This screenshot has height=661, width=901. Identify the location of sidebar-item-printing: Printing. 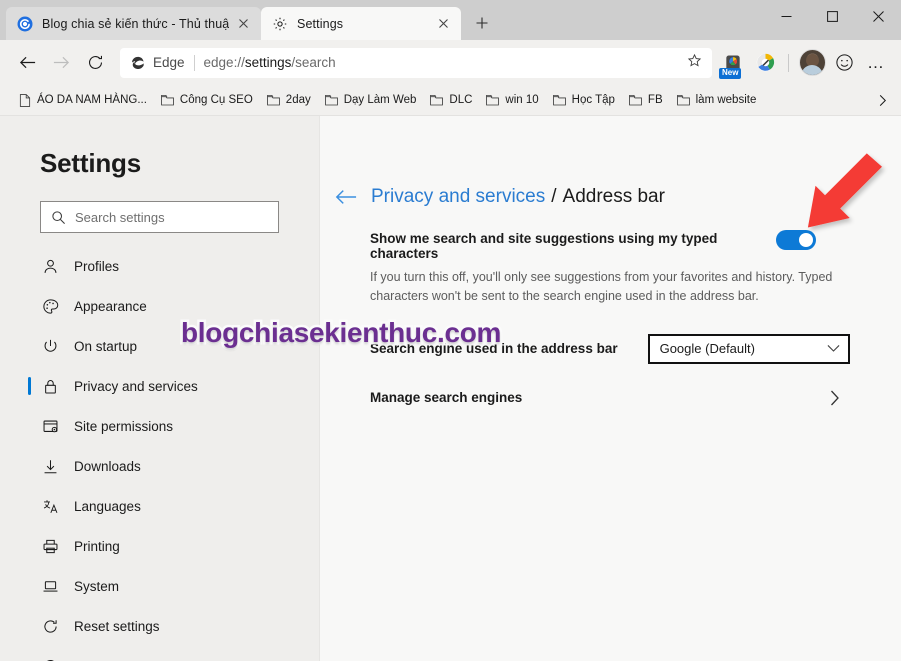
(159, 546).